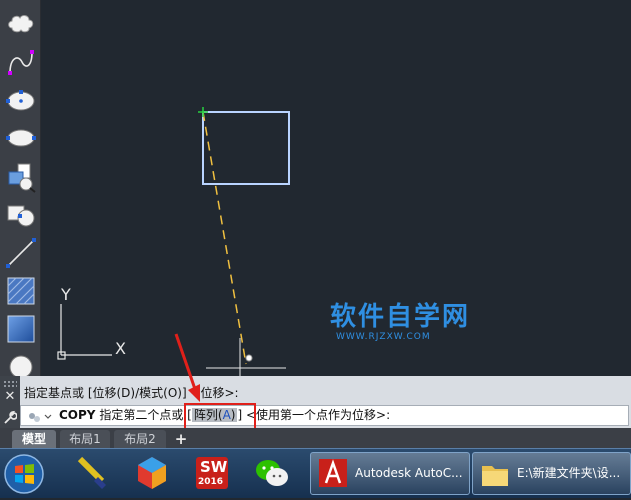 The width and height of the screenshot is (631, 500). Describe the element at coordinates (152, 473) in the screenshot. I see `3d-app-icon` at that location.